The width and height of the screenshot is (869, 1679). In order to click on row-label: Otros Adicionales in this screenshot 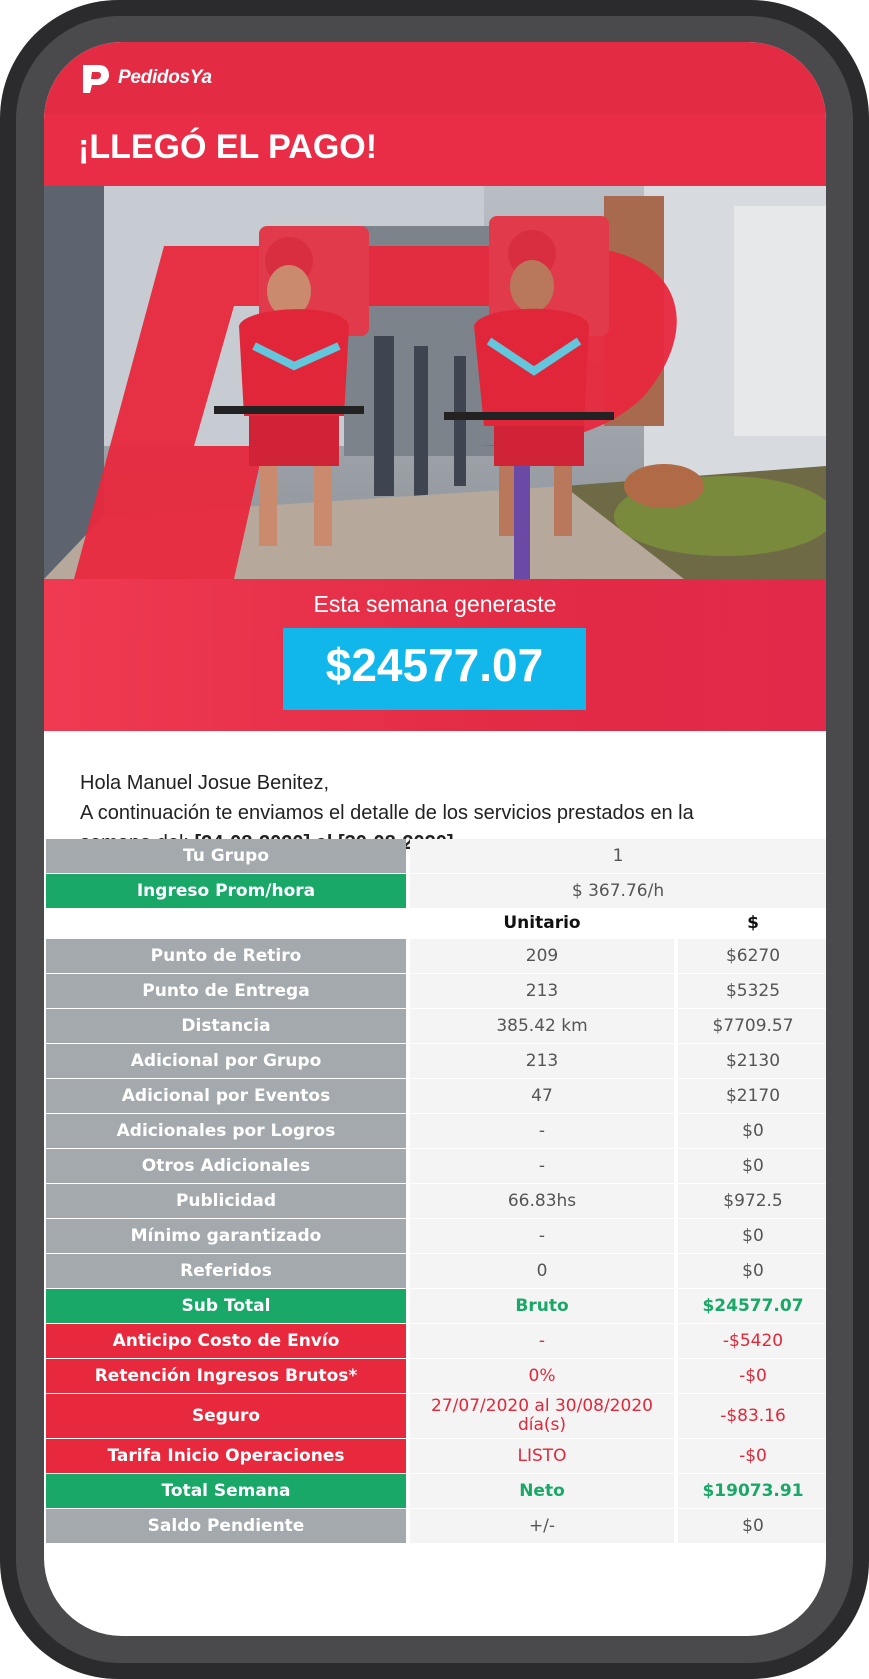, I will do `click(226, 1166)`.